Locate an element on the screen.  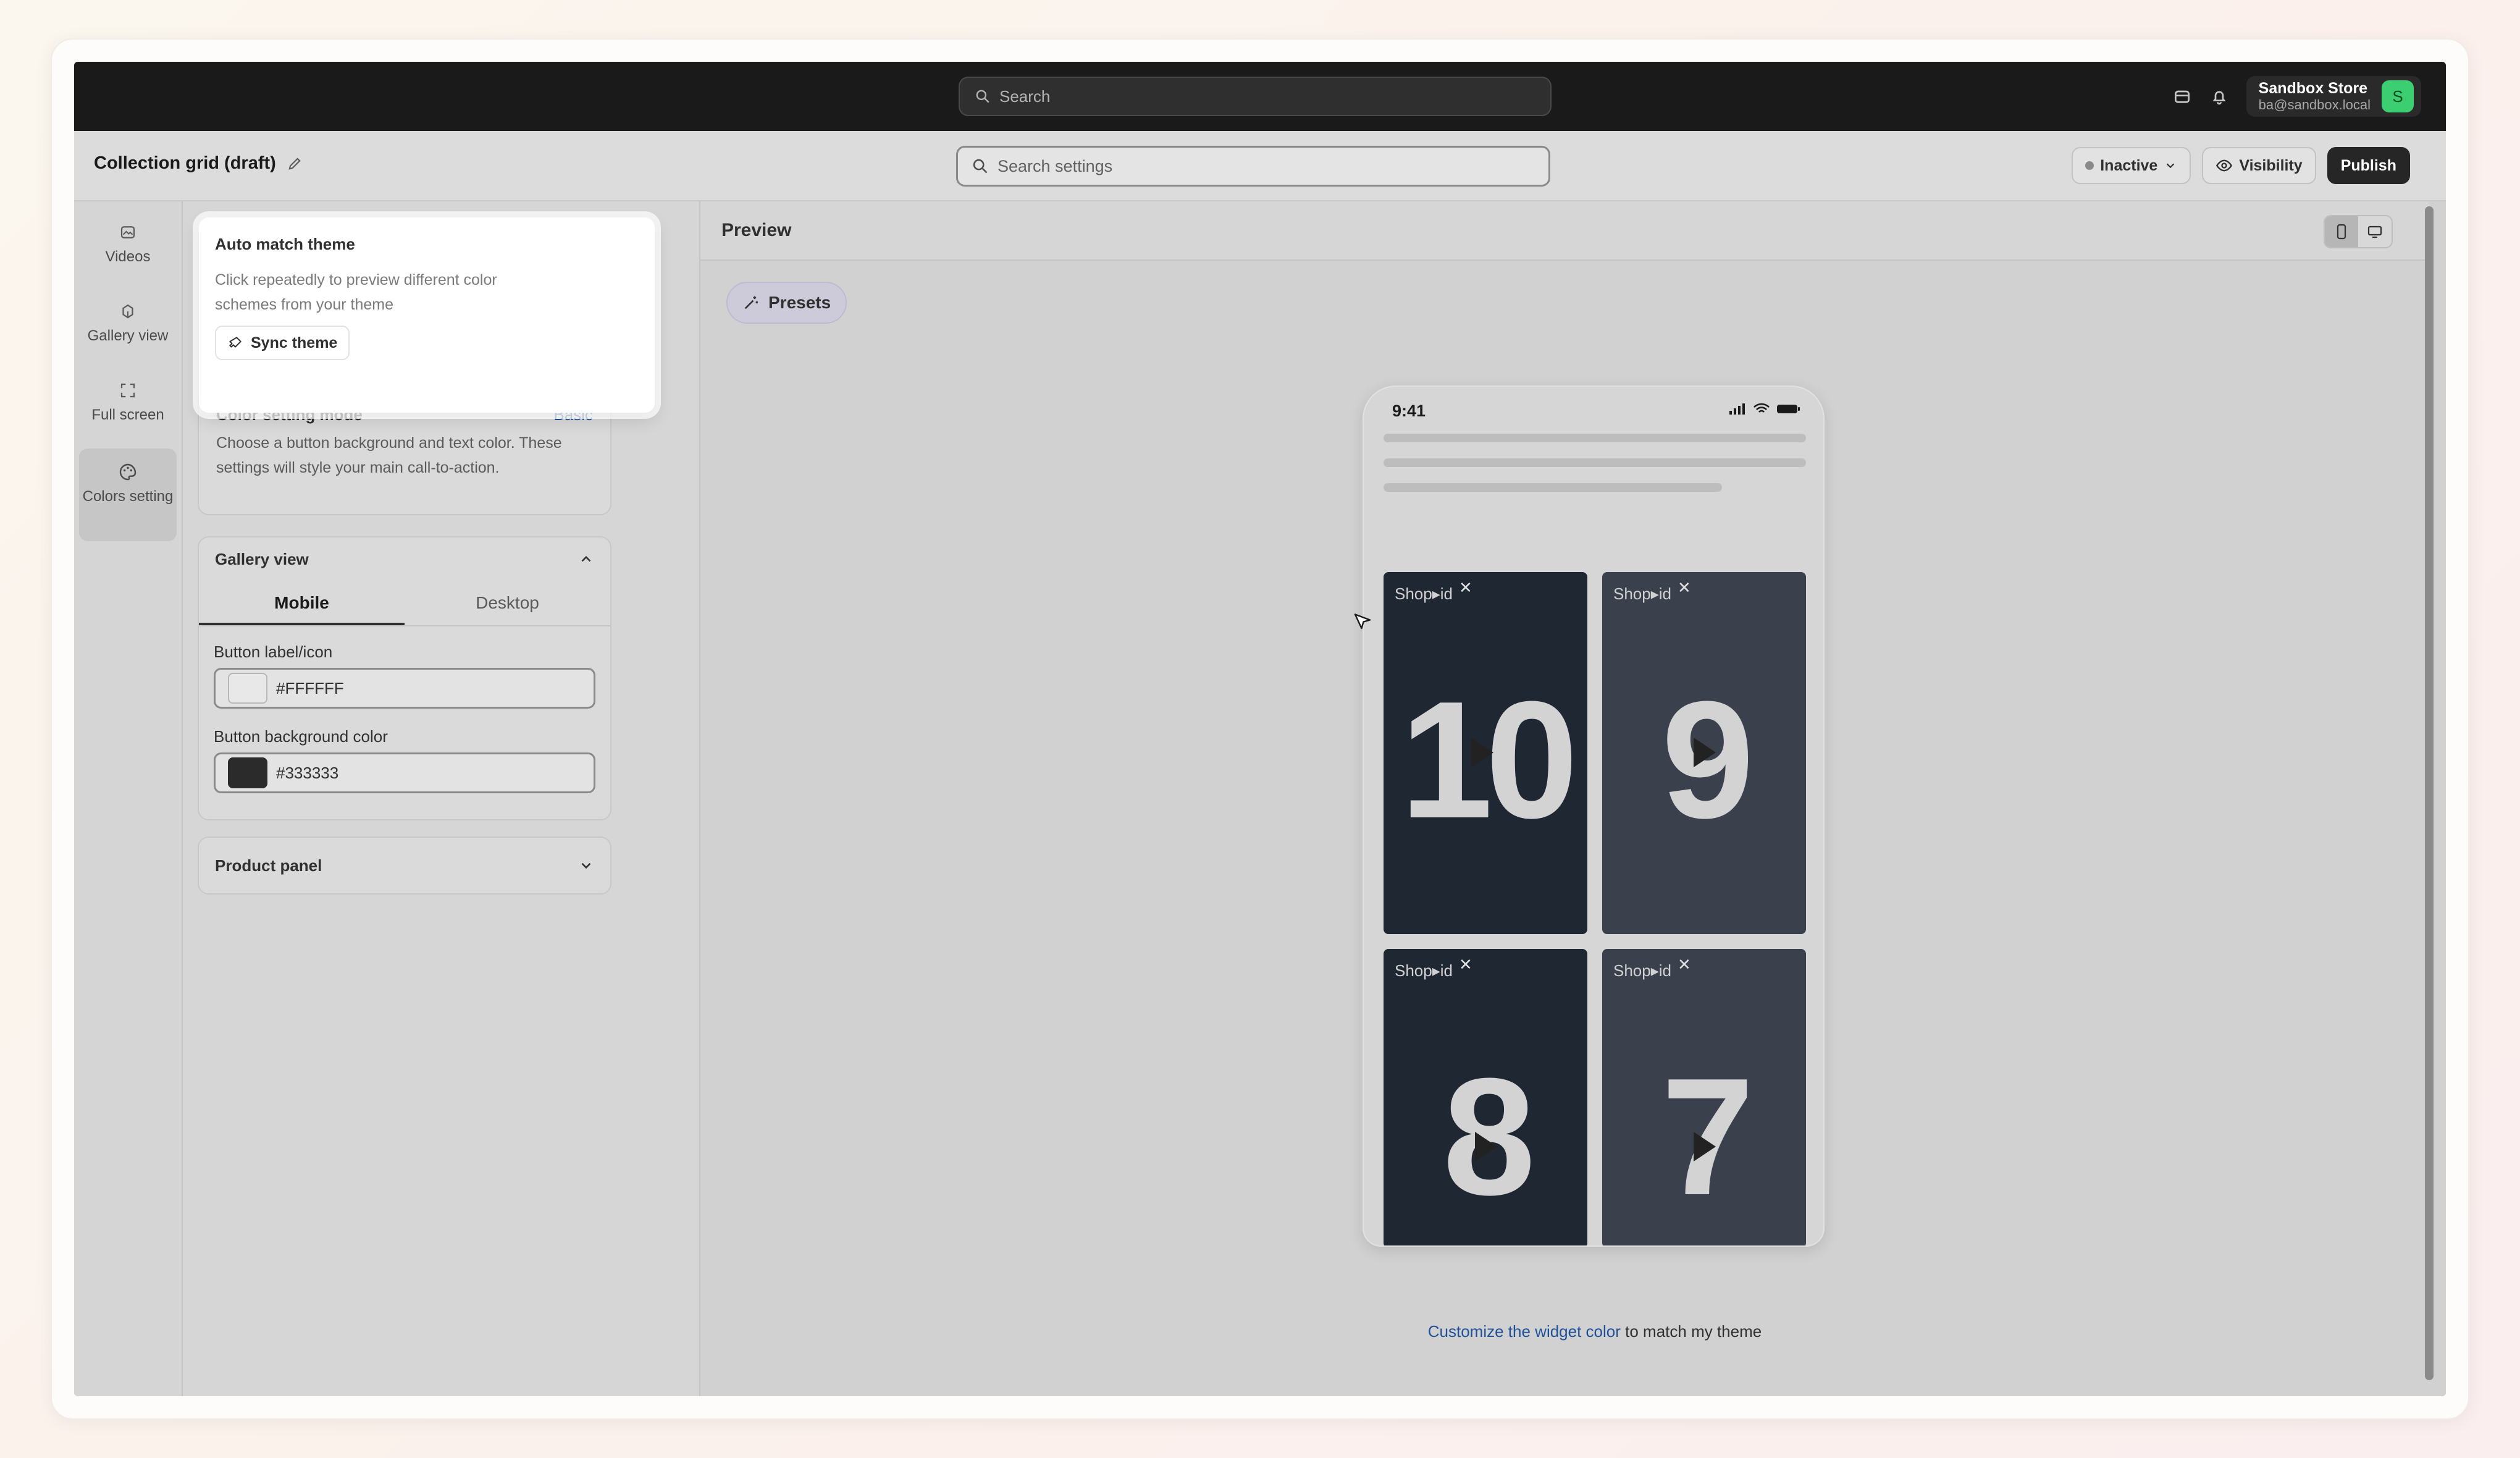
video-tile-9: Shop▸id ✕ 9 is located at coordinates (1704, 753).